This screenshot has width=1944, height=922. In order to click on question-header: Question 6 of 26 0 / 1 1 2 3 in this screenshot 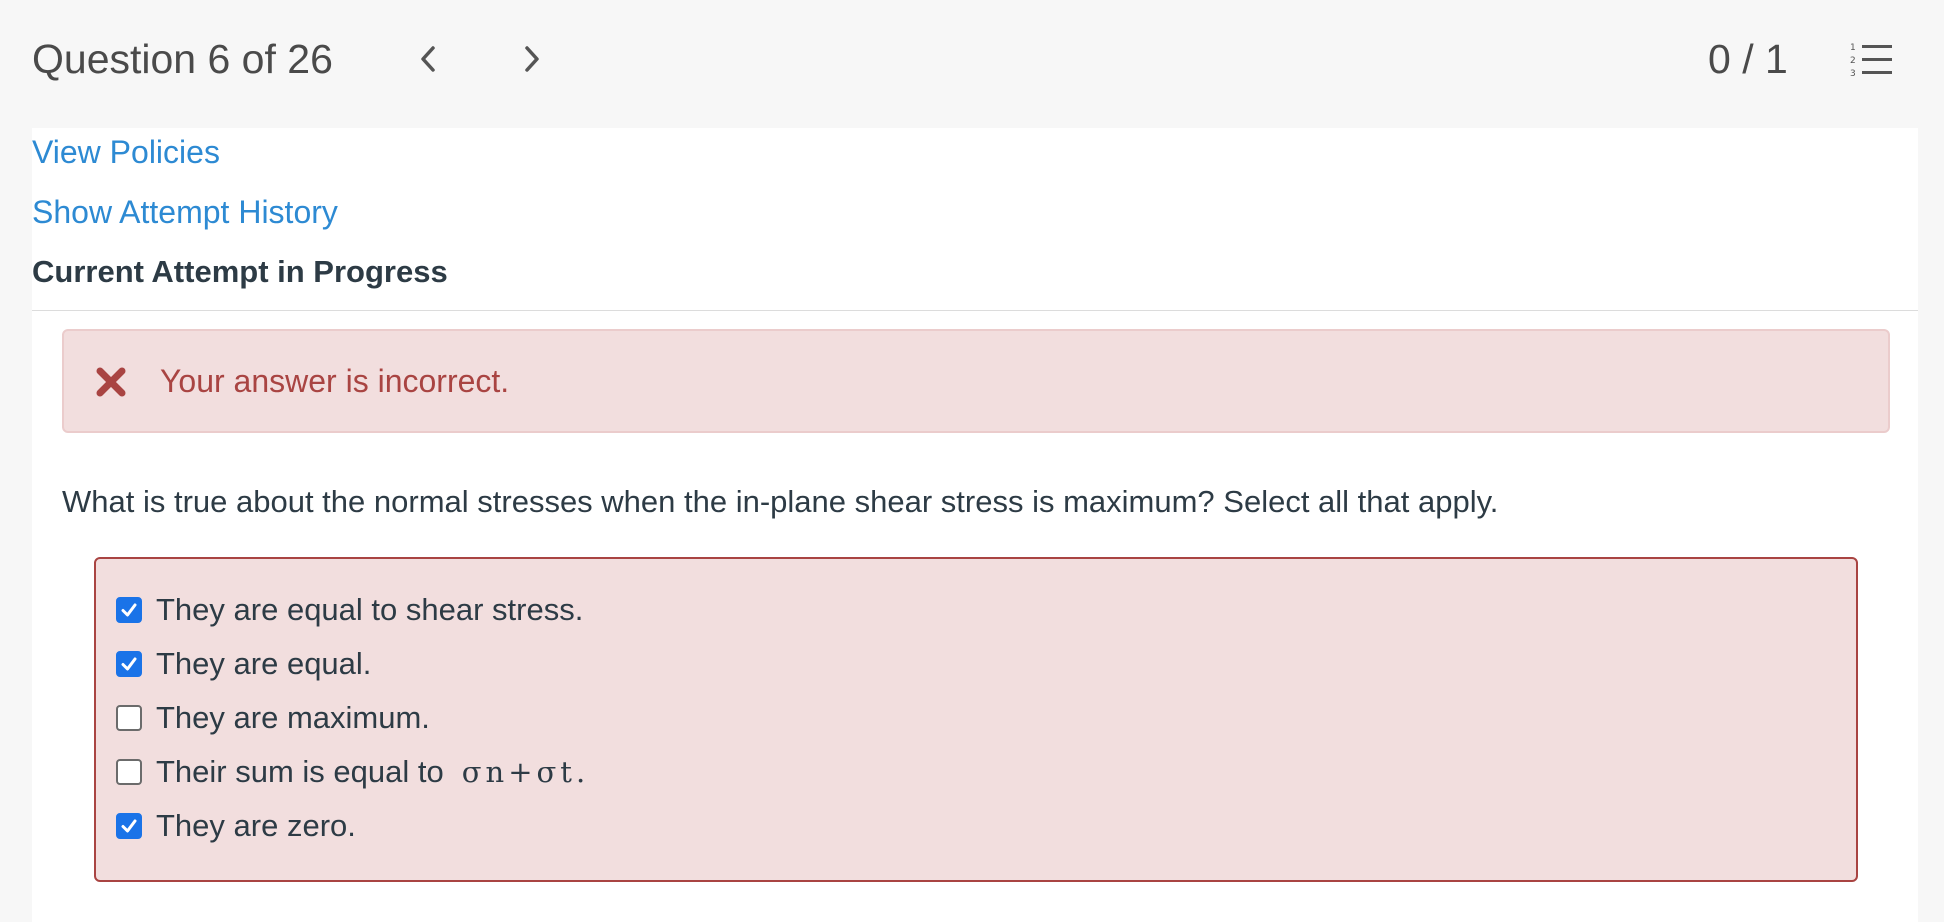, I will do `click(972, 64)`.